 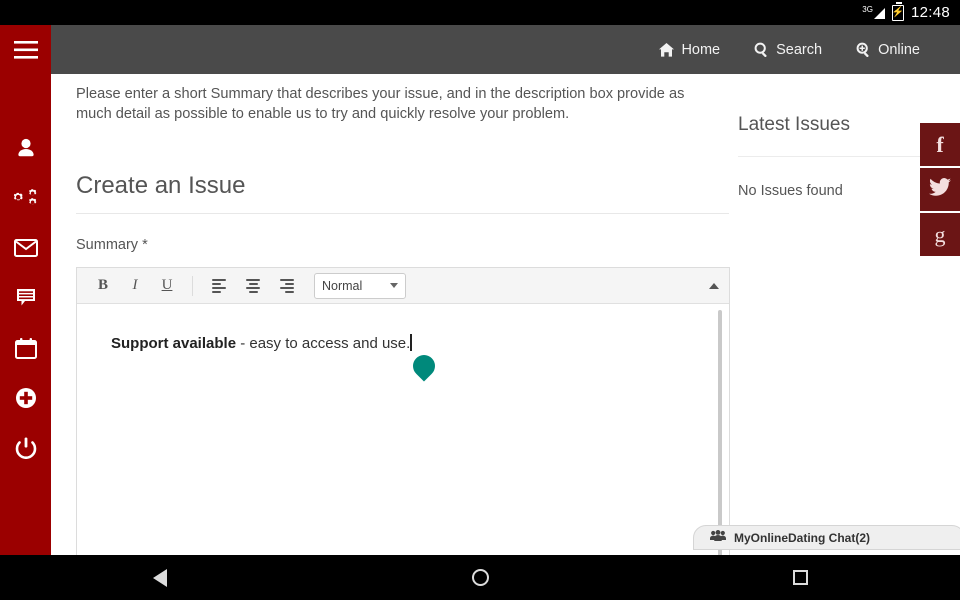 I want to click on editor-text-bold: Support available, so click(x=174, y=343).